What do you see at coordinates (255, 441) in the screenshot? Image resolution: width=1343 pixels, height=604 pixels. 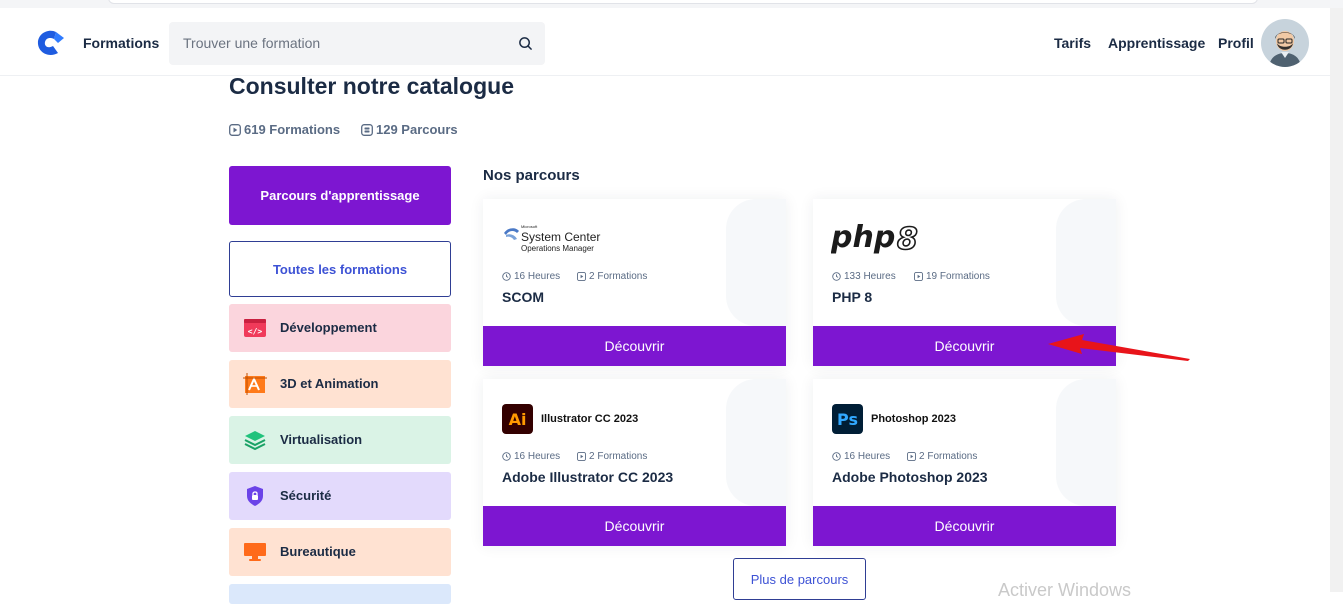 I see `layers-icon` at bounding box center [255, 441].